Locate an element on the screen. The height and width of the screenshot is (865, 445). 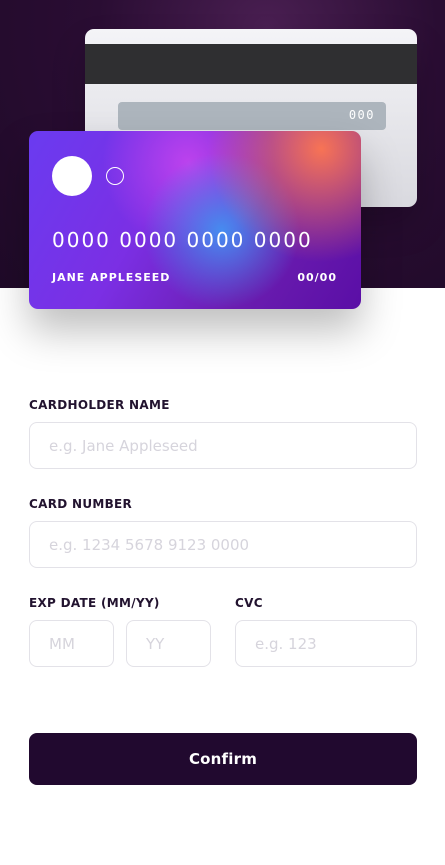
cardholder-field is located at coordinates (223, 445).